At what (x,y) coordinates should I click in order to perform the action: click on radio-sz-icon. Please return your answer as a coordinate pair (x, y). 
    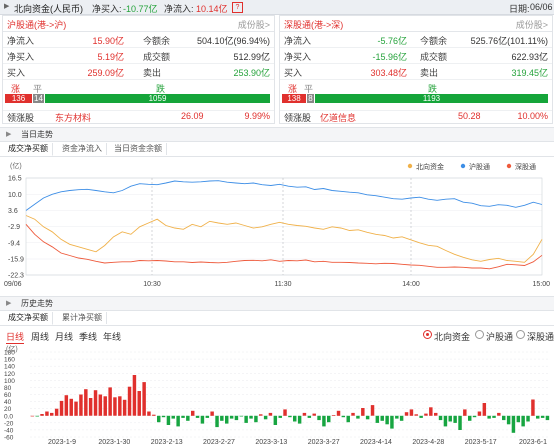
    Looking at the image, I should click on (520, 334).